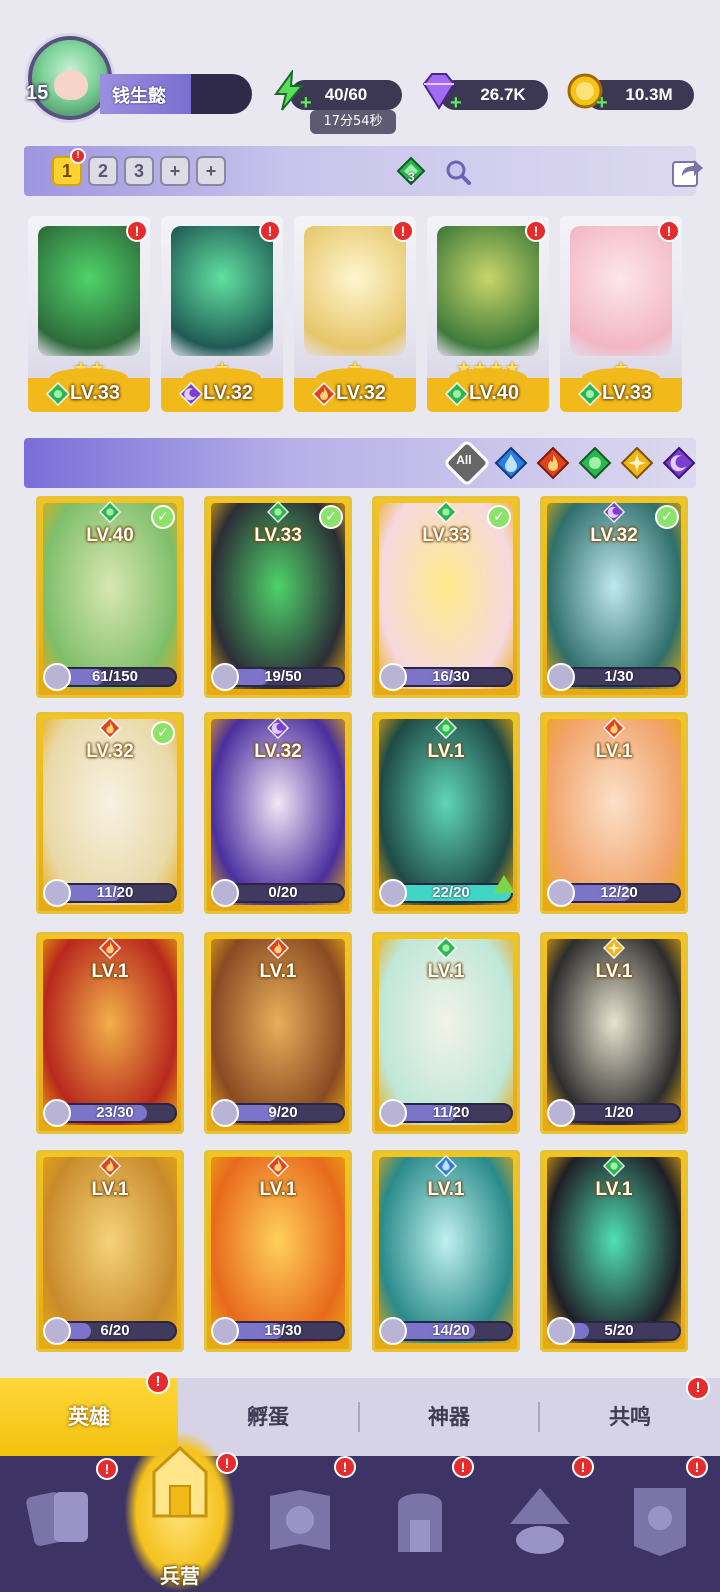 The height and width of the screenshot is (1592, 720). I want to click on hero-card: LV.32 ✓ 1/30, so click(614, 597).